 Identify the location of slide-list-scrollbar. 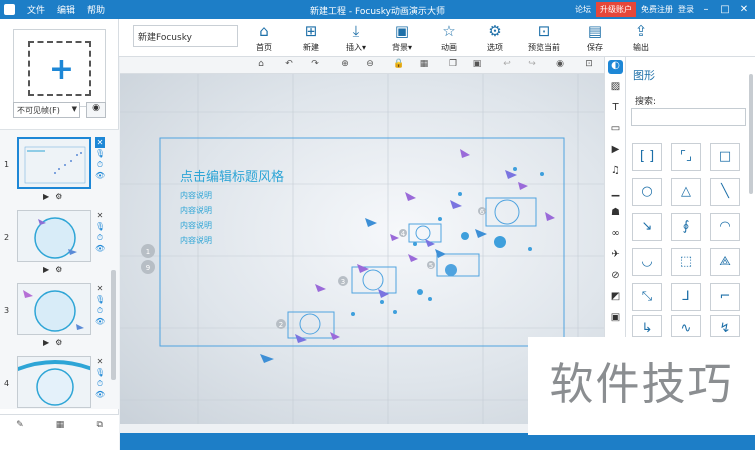
(113, 325).